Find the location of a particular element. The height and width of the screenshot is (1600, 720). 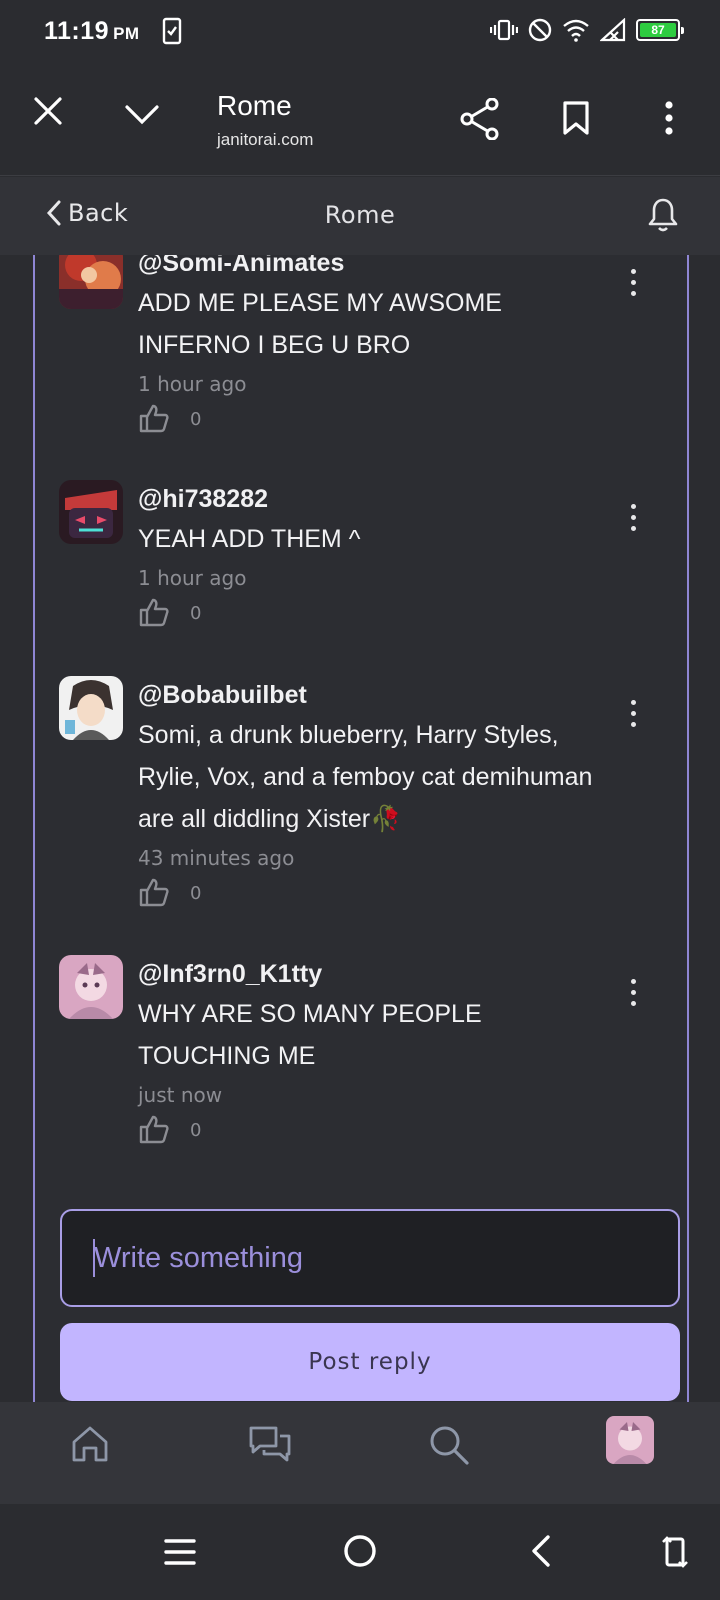

status-time: 11:19 PM is located at coordinates (92, 31).